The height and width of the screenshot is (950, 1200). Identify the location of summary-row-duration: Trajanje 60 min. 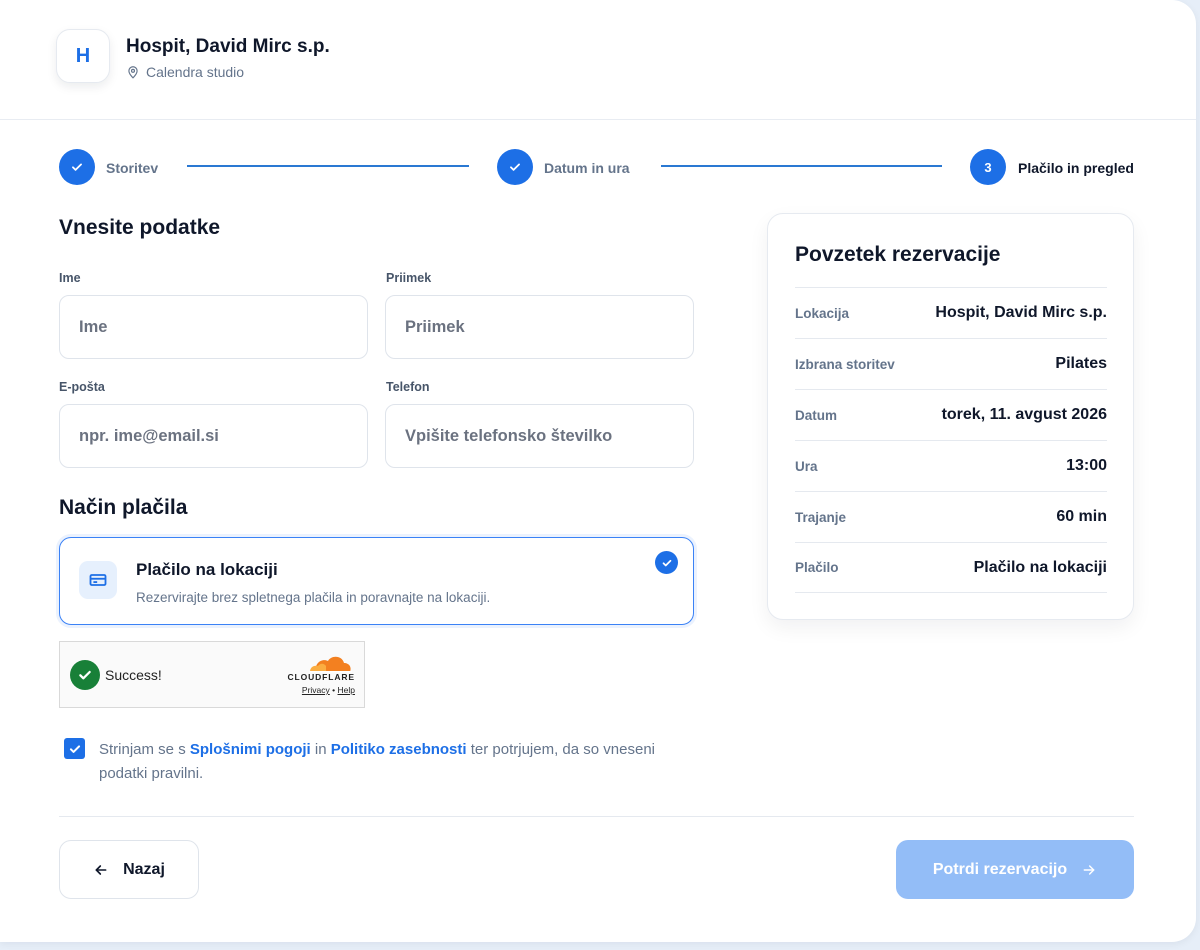
(951, 516).